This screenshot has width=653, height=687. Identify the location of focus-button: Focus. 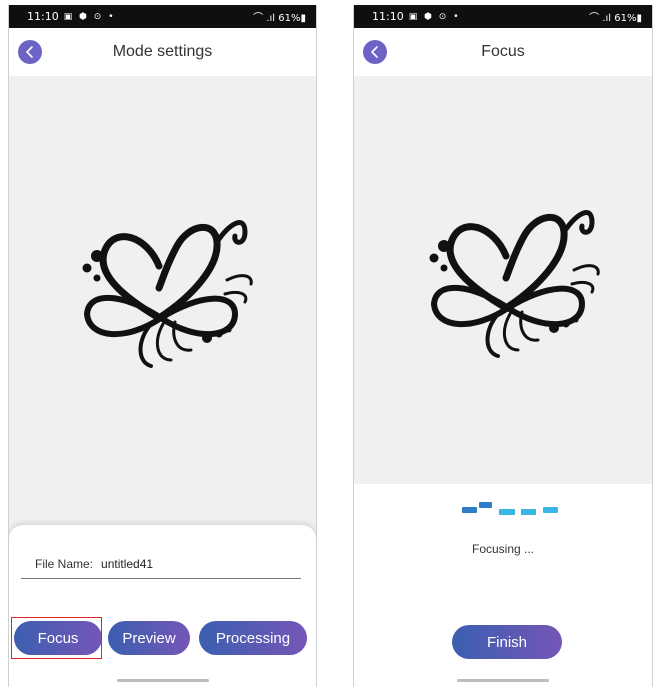
(58, 638).